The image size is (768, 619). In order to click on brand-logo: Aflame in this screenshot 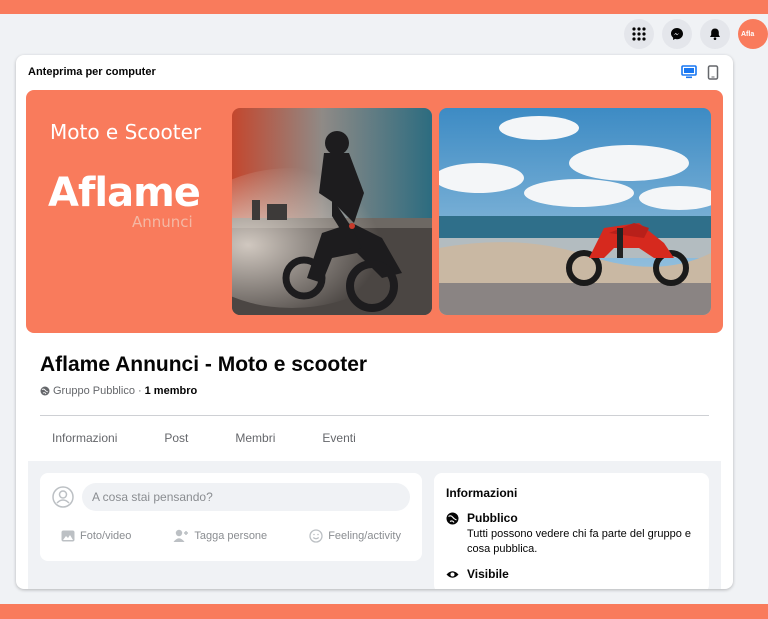, I will do `click(124, 193)`.